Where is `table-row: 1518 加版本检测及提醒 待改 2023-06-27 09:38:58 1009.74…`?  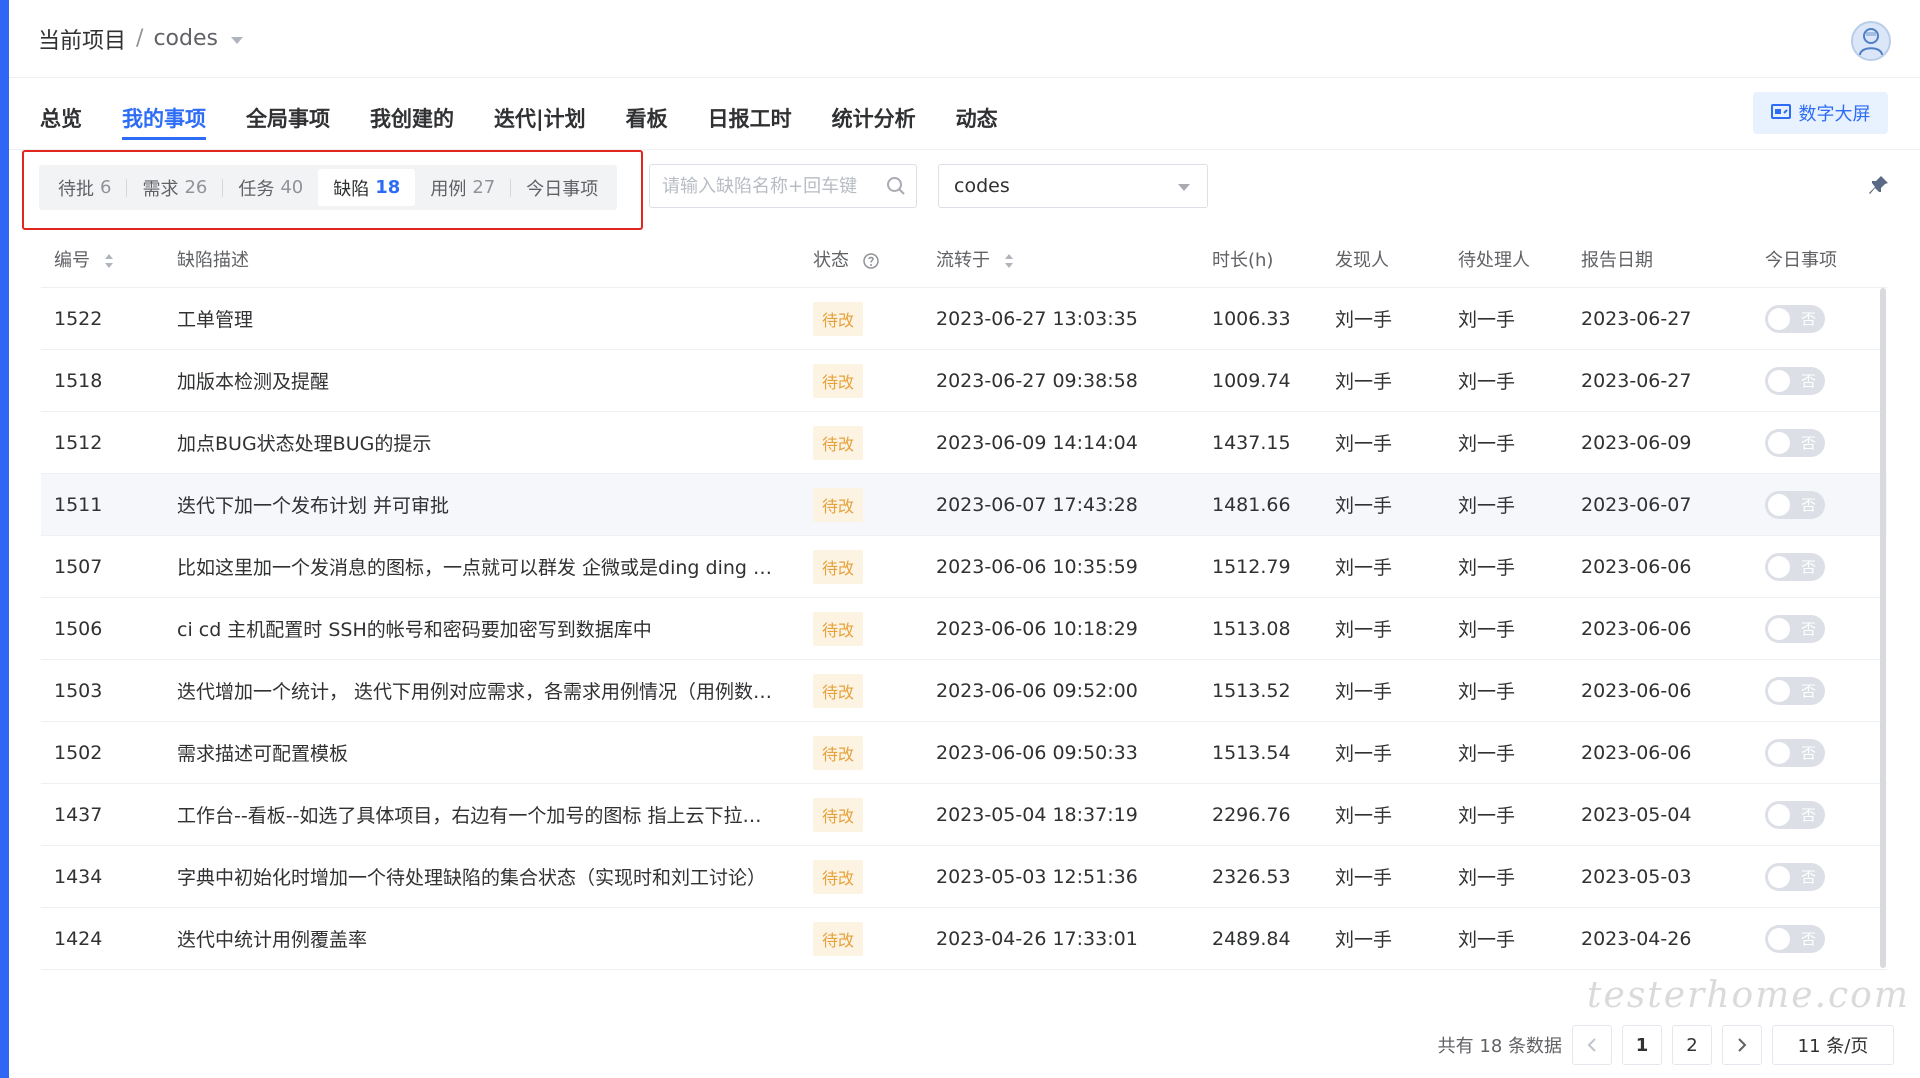
table-row: 1518 加版本检测及提醒 待改 2023-06-27 09:38:58 1009.74… is located at coordinates (964, 381).